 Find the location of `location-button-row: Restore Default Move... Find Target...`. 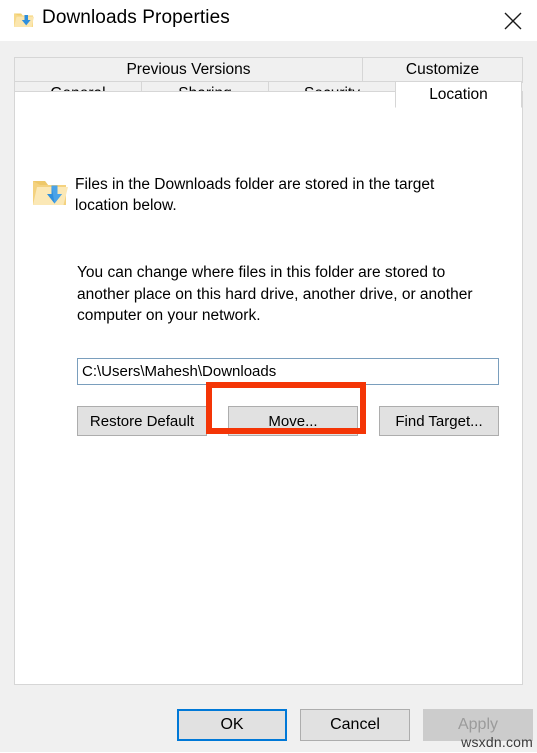

location-button-row: Restore Default Move... Find Target... is located at coordinates (288, 421).